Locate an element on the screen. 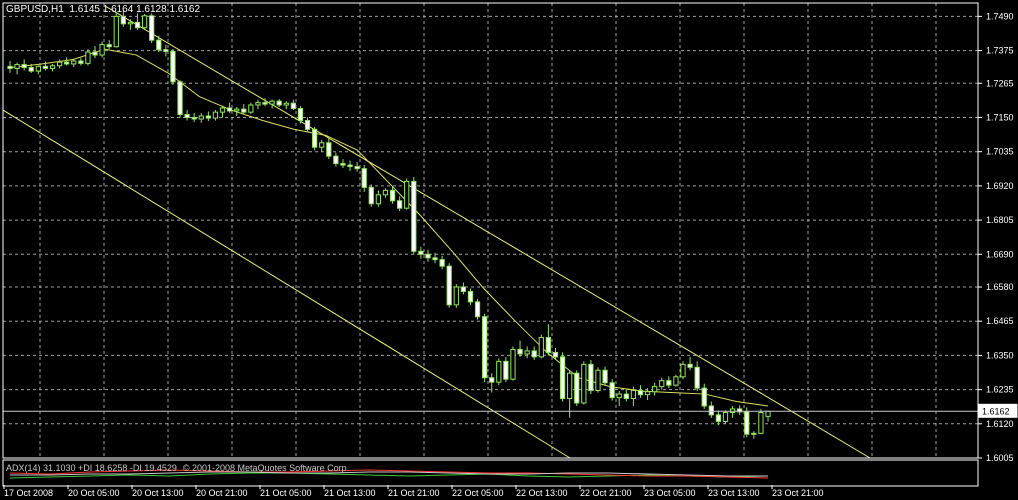 The height and width of the screenshot is (500, 1018). y-tick-label: 1.7375 is located at coordinates (1000, 51).